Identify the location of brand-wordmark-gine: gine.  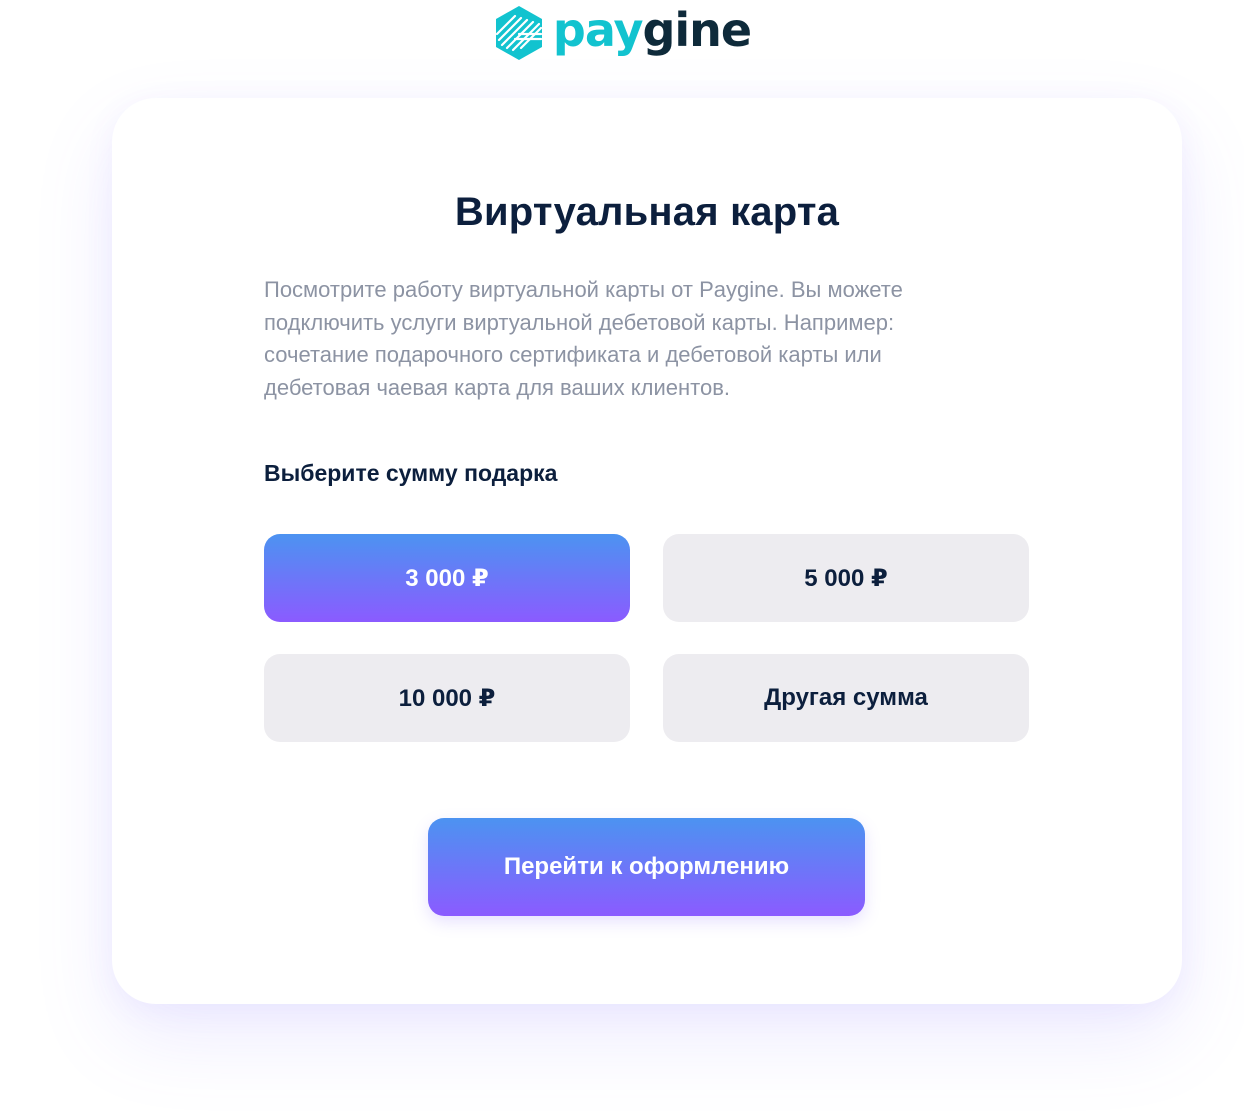
(697, 30).